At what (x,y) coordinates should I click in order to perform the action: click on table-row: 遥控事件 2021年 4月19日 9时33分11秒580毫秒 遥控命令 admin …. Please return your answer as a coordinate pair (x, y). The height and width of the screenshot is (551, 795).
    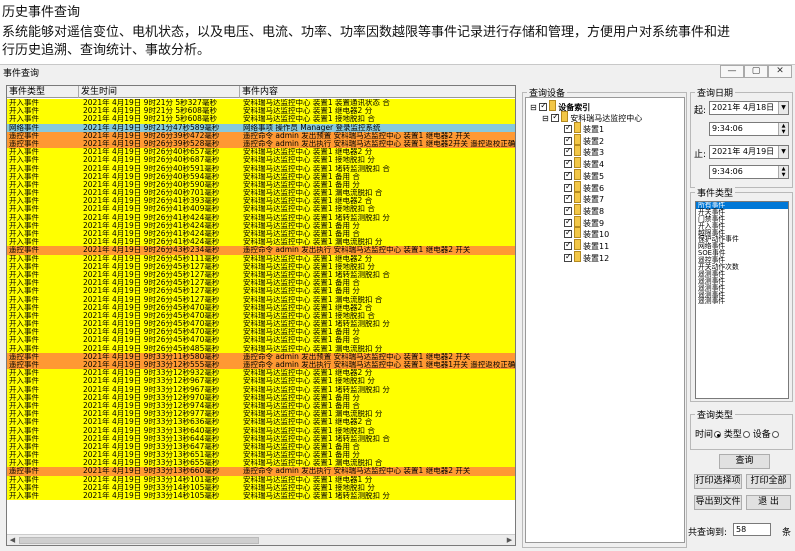
    Looking at the image, I should click on (261, 356).